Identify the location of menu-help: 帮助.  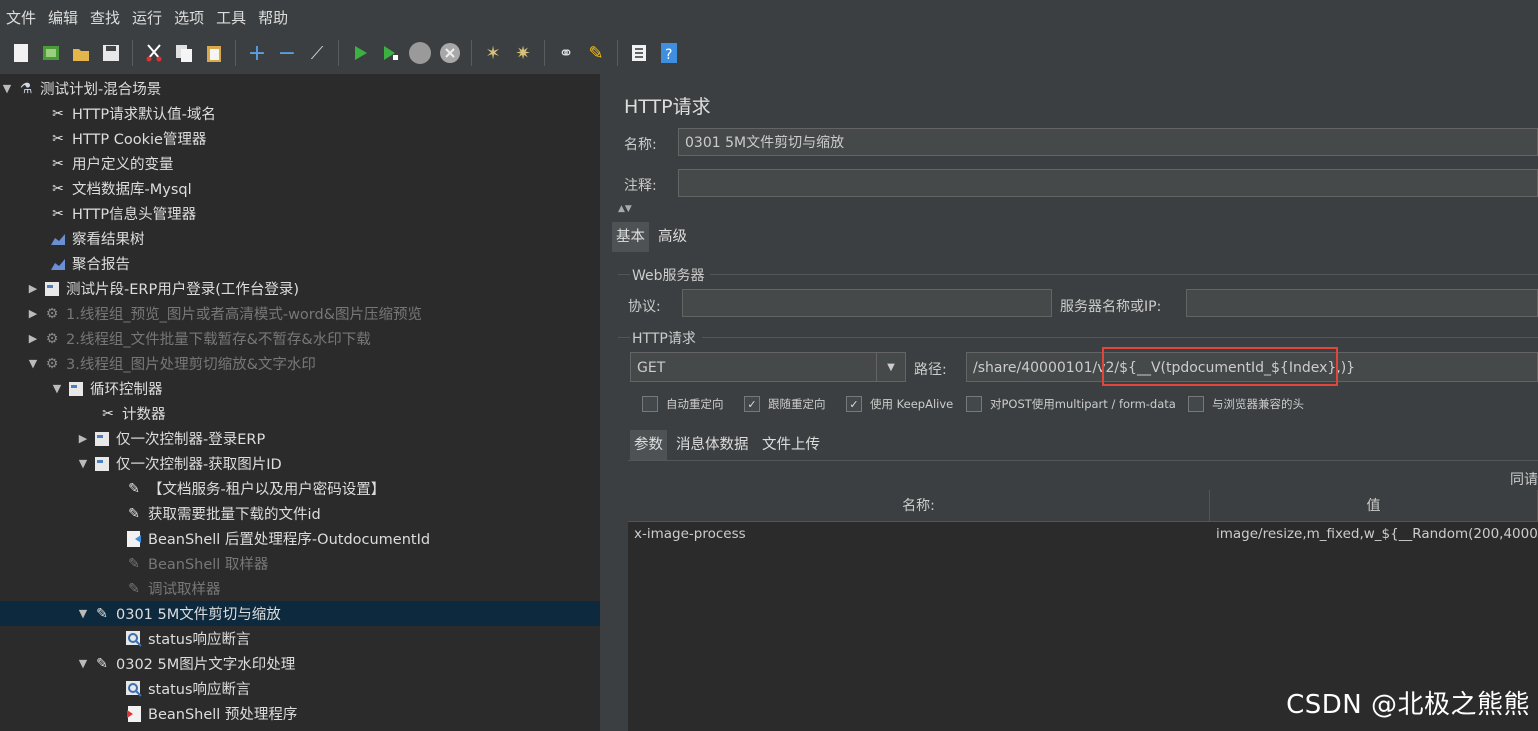
(273, 17).